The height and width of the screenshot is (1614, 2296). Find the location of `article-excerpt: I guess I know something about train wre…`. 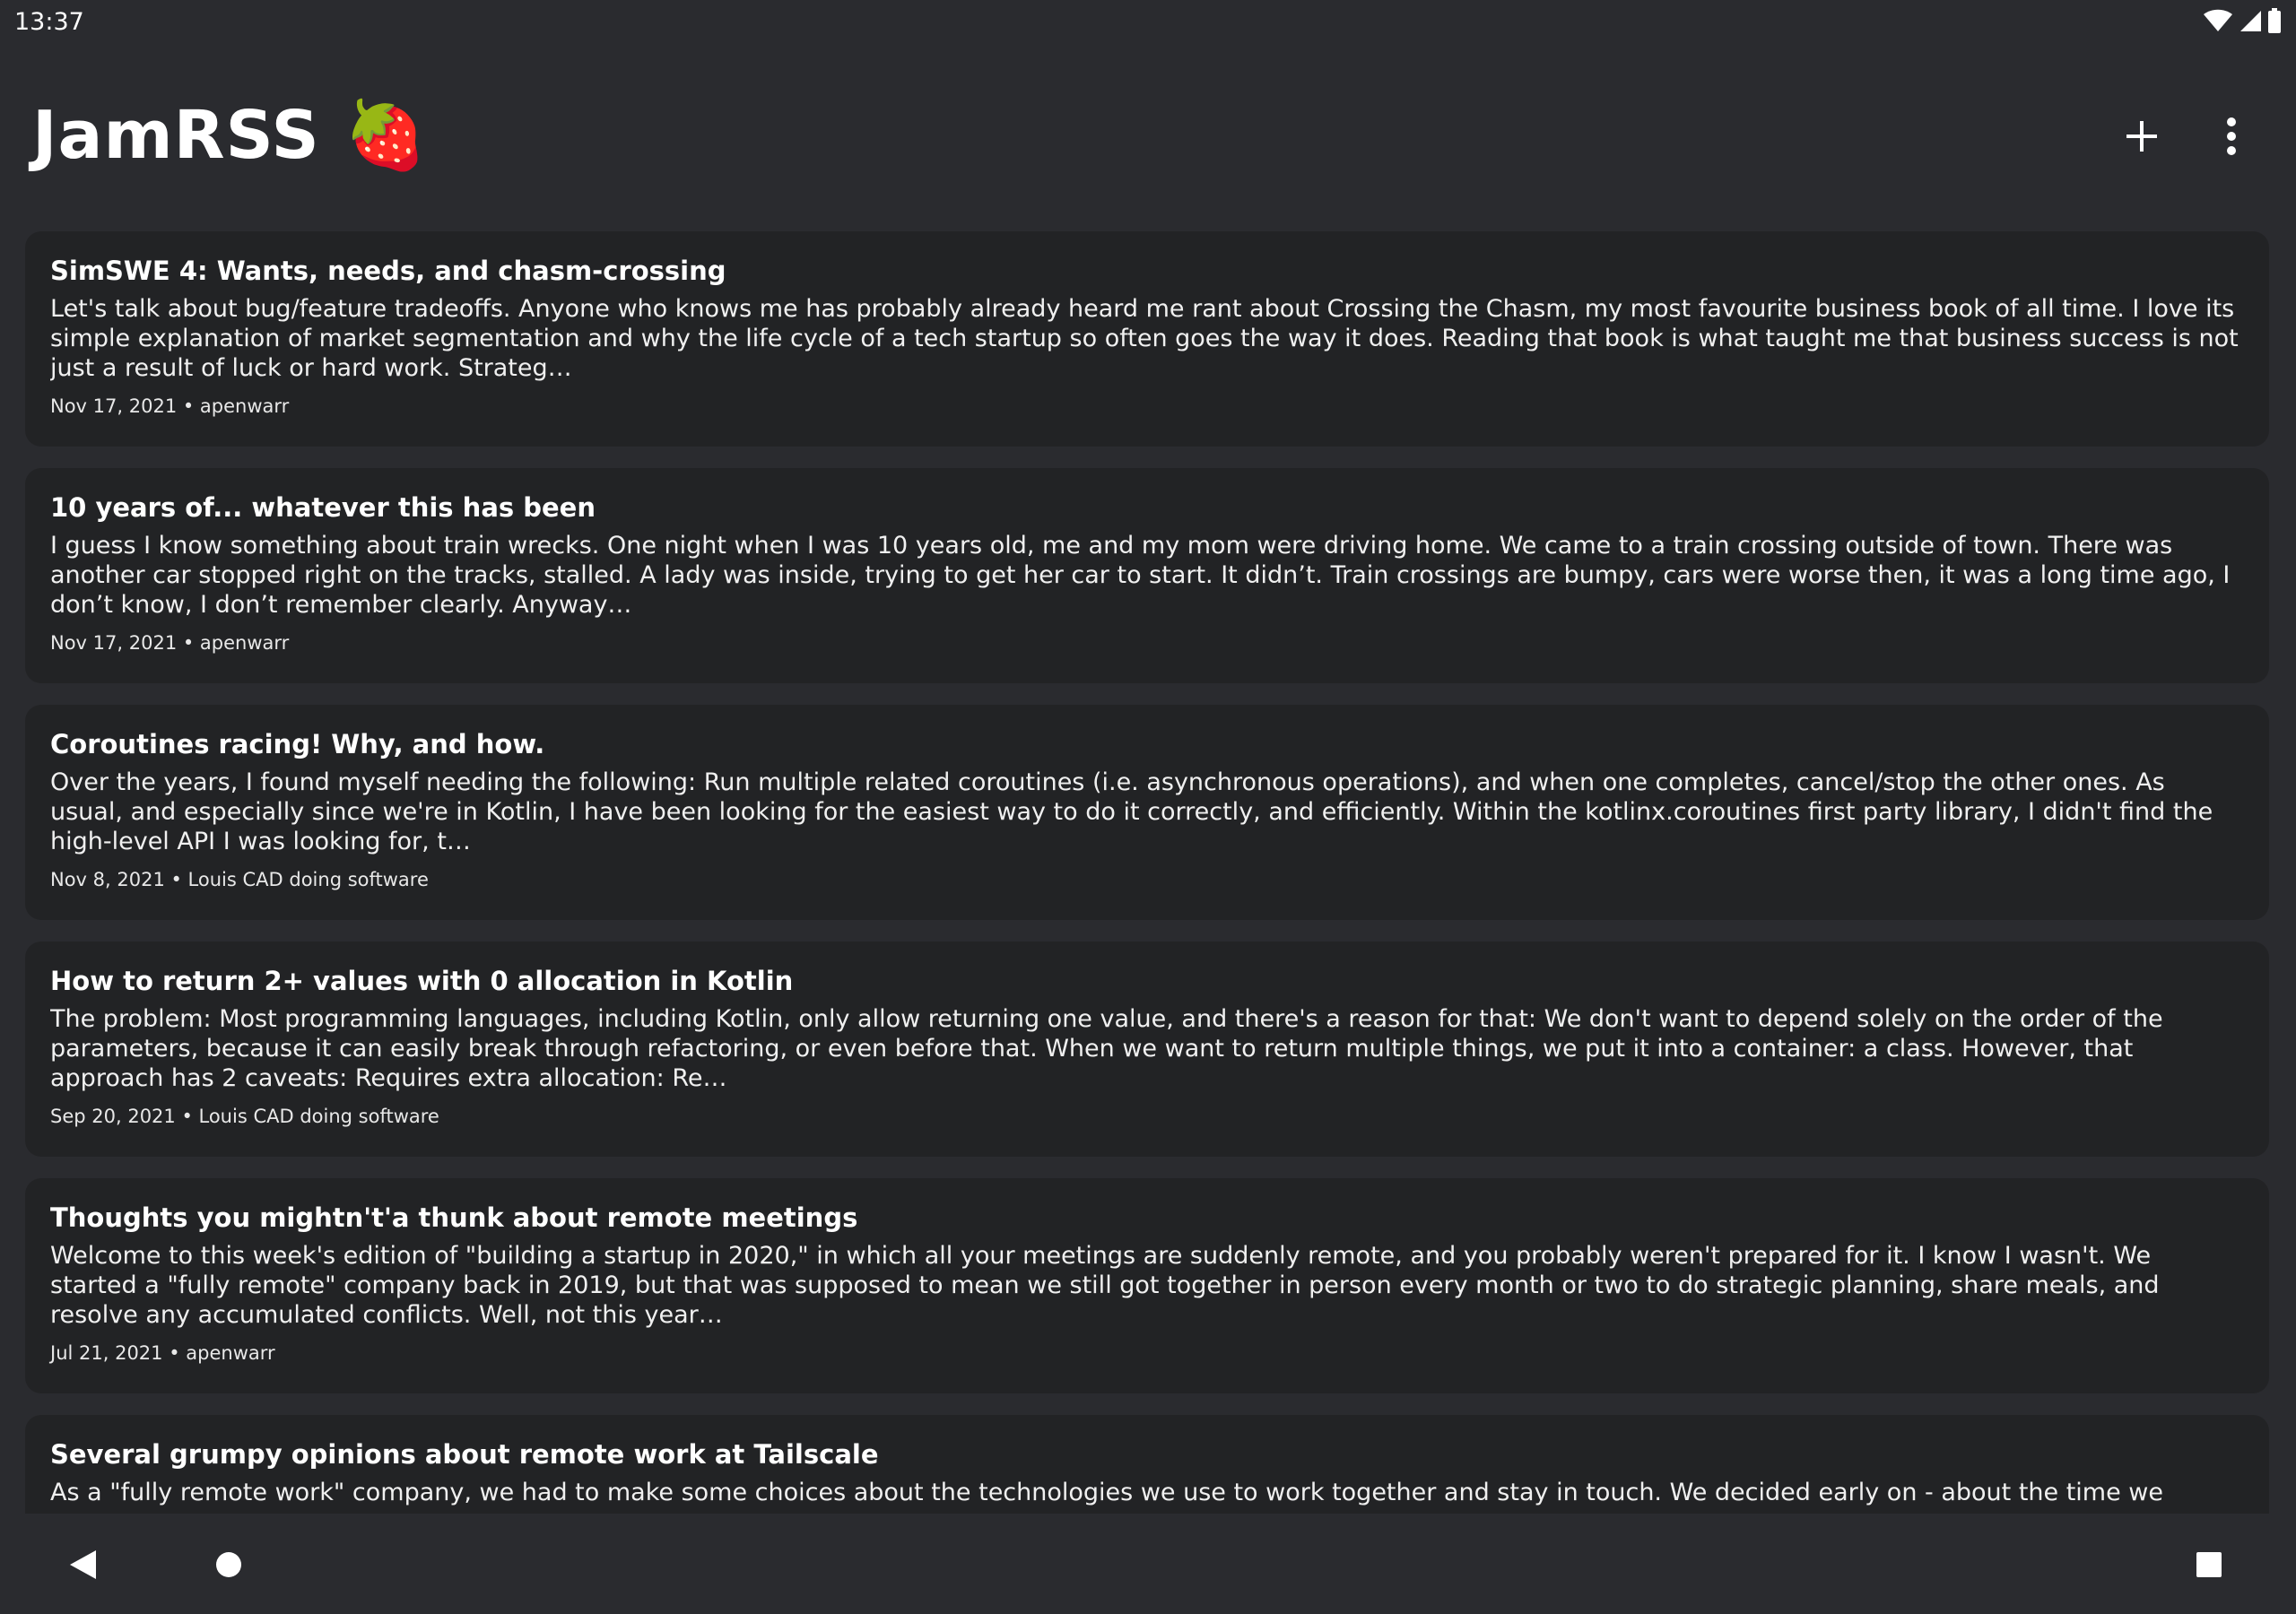

article-excerpt: I guess I know something about train wre… is located at coordinates (1140, 575).